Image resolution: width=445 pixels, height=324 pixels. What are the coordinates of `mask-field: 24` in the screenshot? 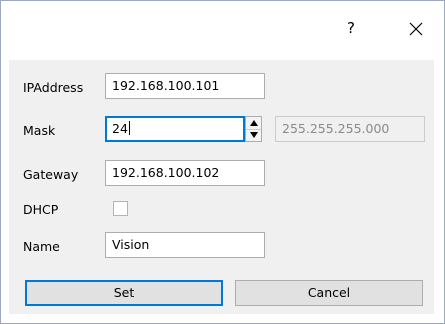 It's located at (175, 129).